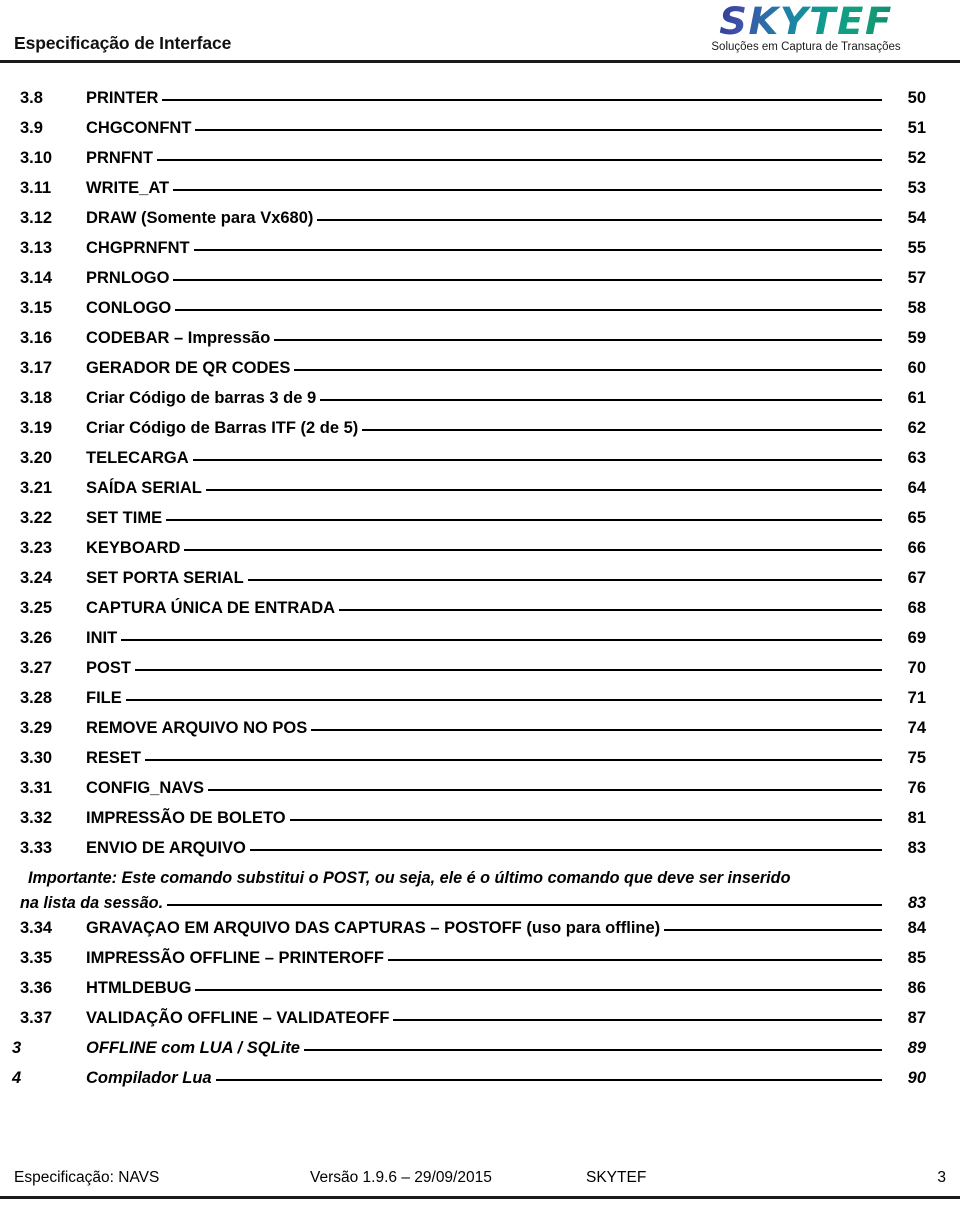 The width and height of the screenshot is (960, 1209). Describe the element at coordinates (36, 397) in the screenshot. I see `toc-entry-number: 3.18` at that location.